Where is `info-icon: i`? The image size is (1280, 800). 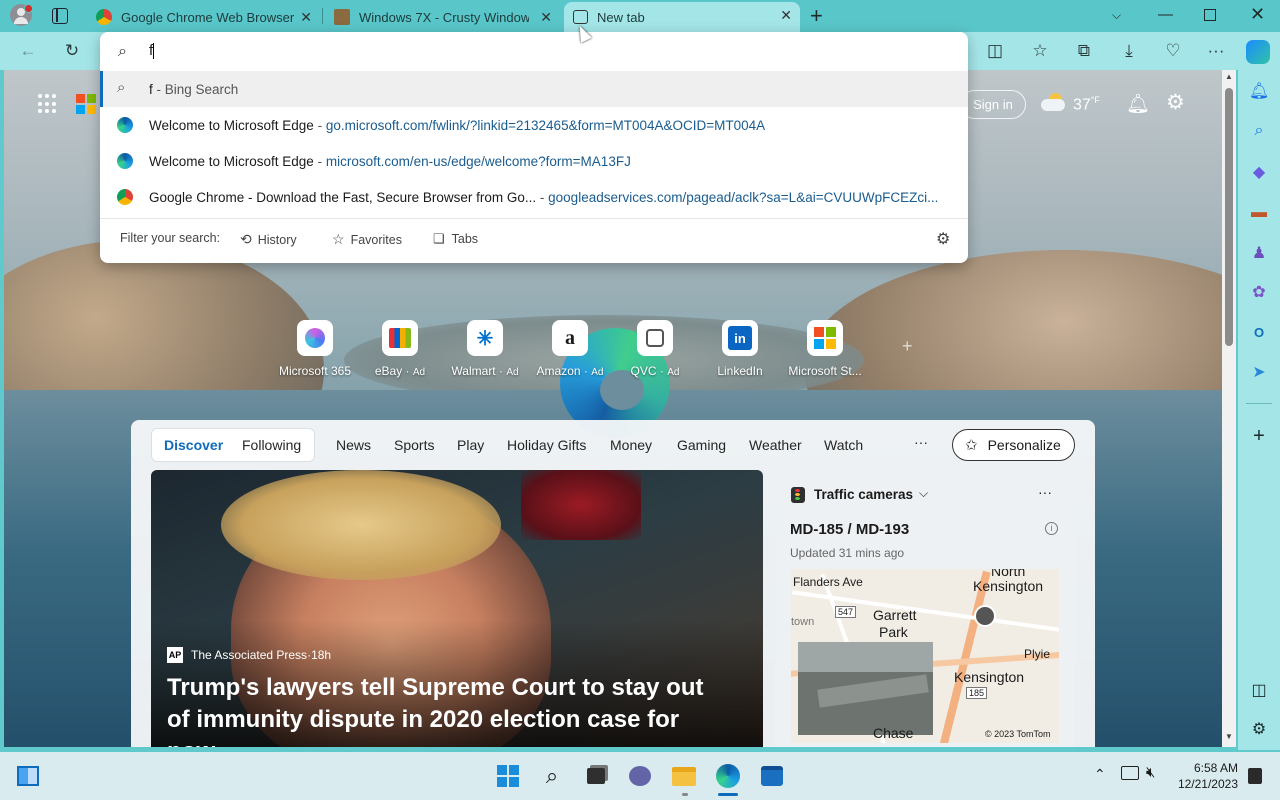
info-icon: i is located at coordinates (1051, 528).